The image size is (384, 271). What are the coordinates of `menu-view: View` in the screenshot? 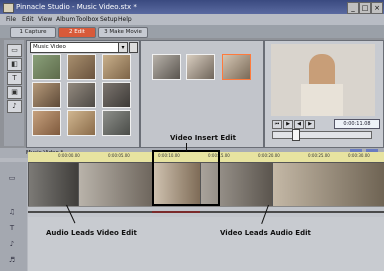 It's located at (45, 19).